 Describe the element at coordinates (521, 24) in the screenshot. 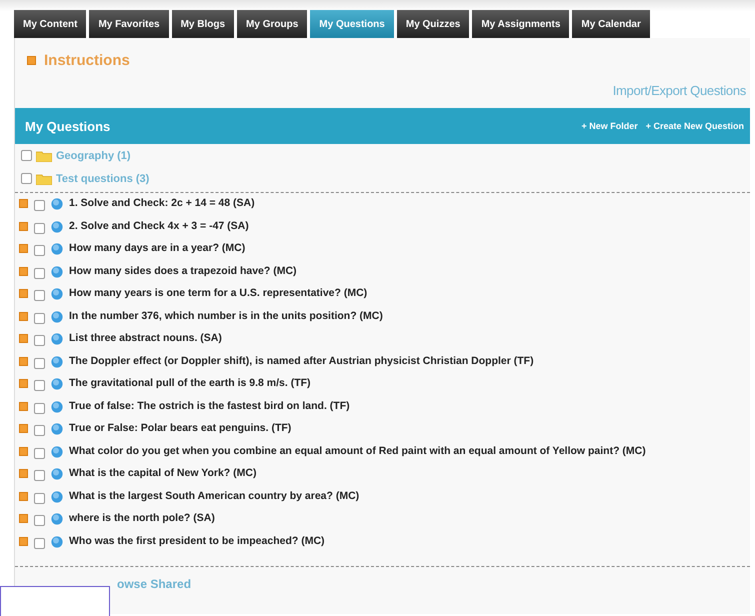

I see `tab: My Assignments` at that location.